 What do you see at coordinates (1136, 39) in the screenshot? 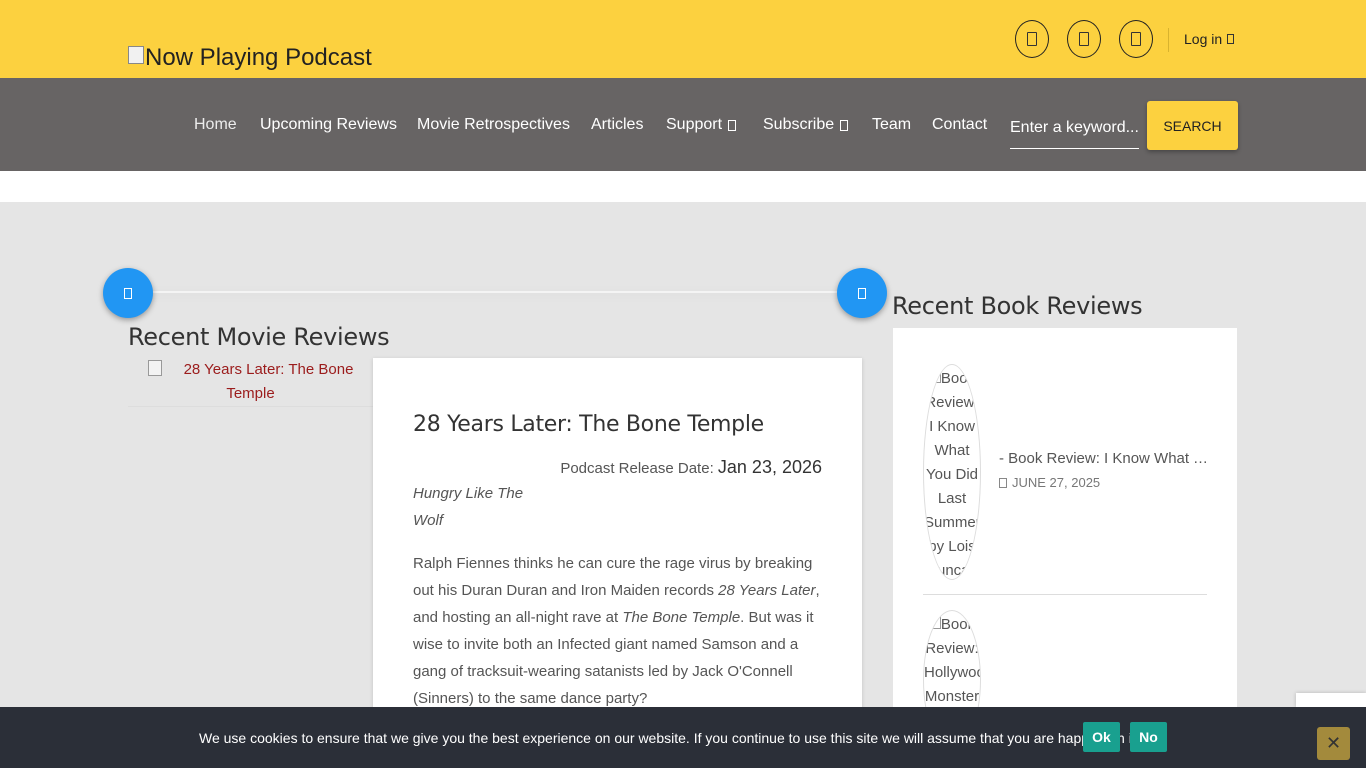
I see `instagram-icon` at bounding box center [1136, 39].